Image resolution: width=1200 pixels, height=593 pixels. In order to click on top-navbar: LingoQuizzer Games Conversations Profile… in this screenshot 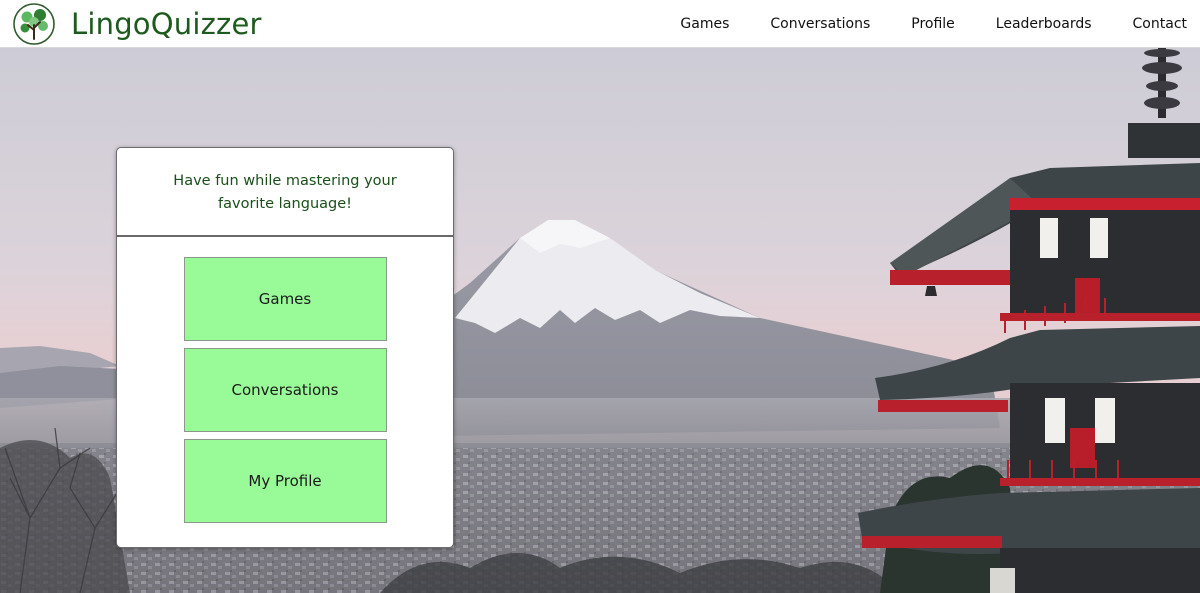, I will do `click(600, 24)`.